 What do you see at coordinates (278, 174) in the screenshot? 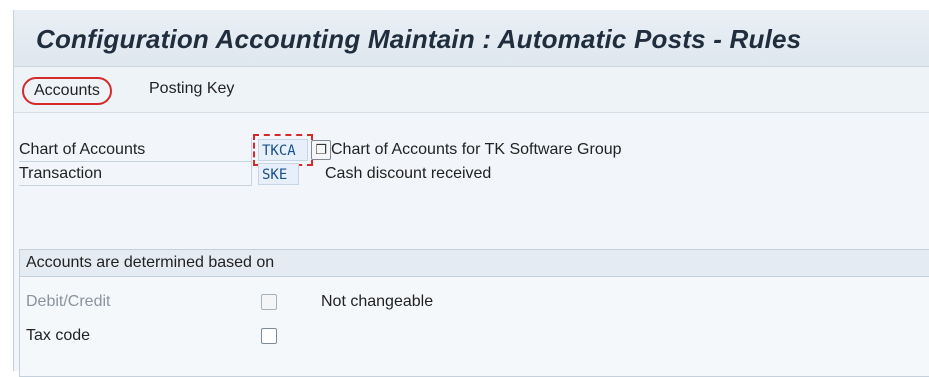
I see `transaction-input: SKE` at bounding box center [278, 174].